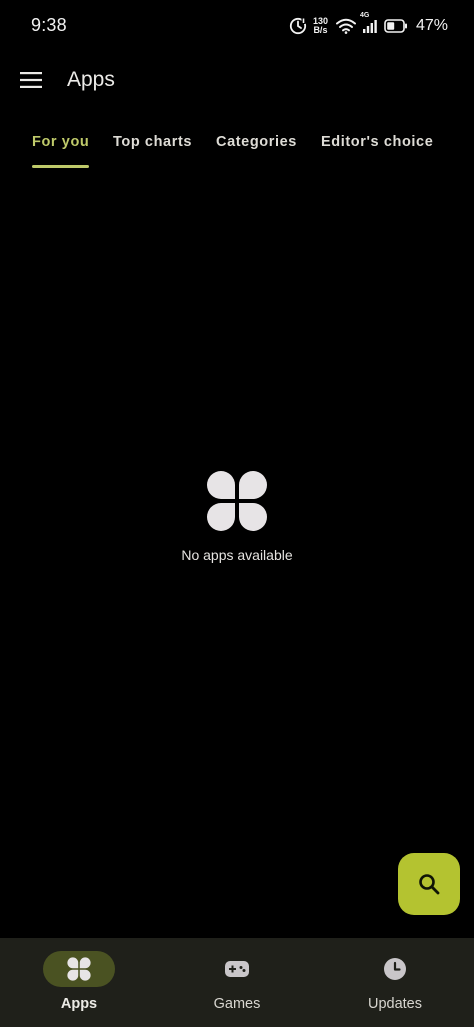 The height and width of the screenshot is (1027, 474). What do you see at coordinates (237, 26) in the screenshot?
I see `status-bar: 9:38 130 B/s 4G 47%` at bounding box center [237, 26].